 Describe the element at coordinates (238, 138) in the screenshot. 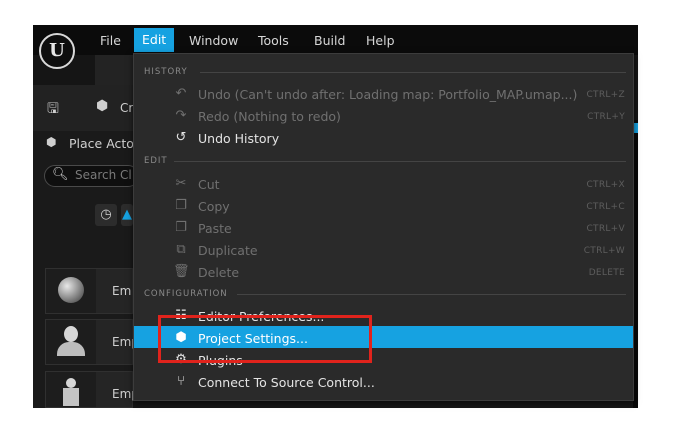

I see `menu-item-undo-history: Undo History` at that location.